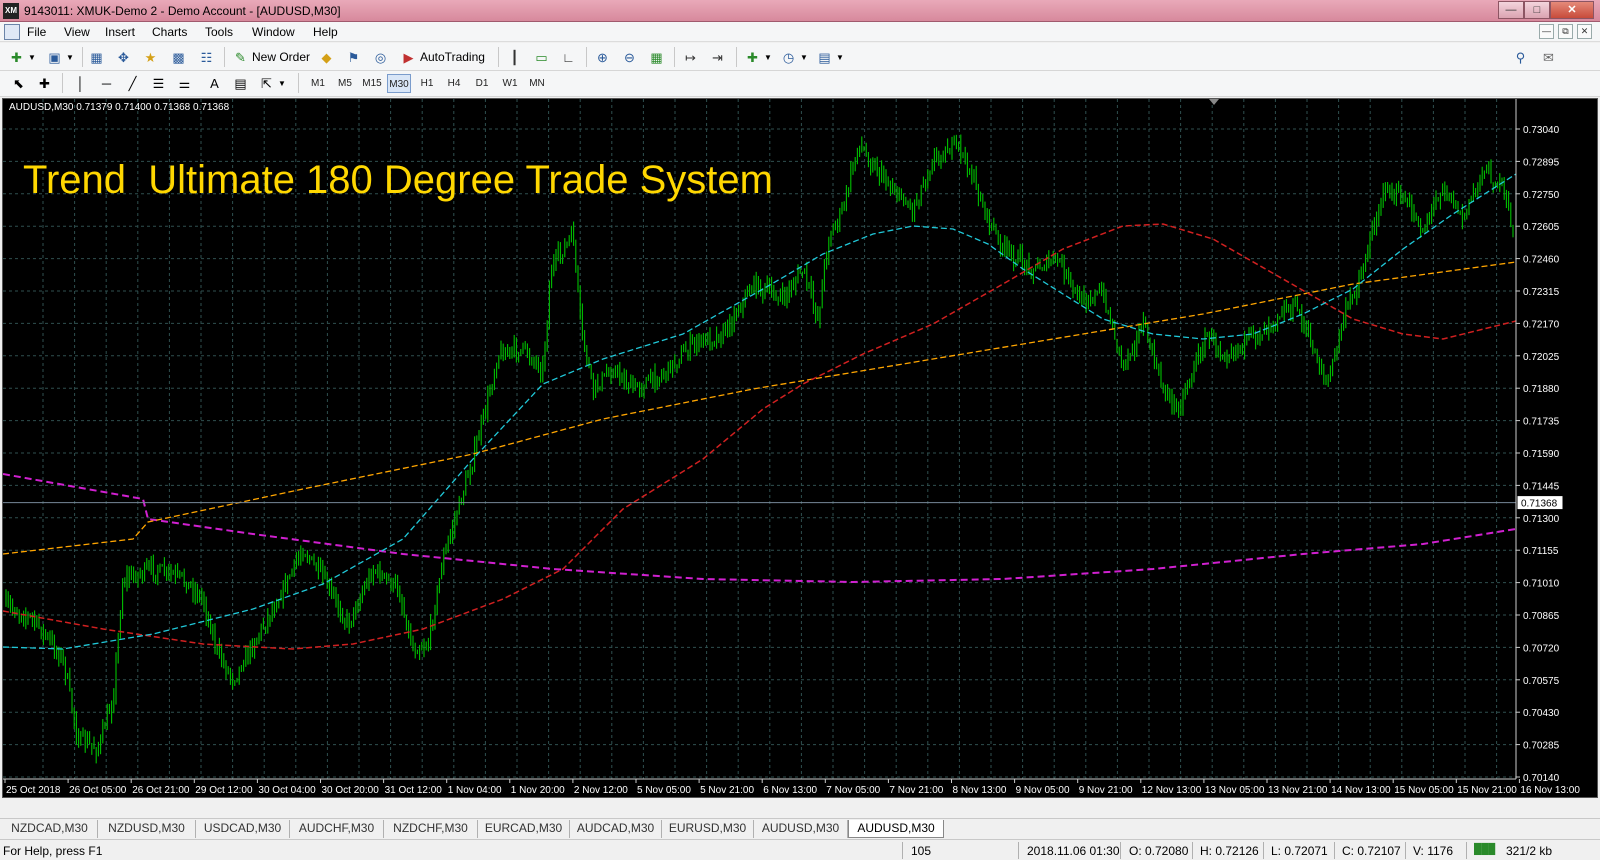 Image resolution: width=1600 pixels, height=860 pixels. I want to click on zoom-in-button: ⊕, so click(602, 57).